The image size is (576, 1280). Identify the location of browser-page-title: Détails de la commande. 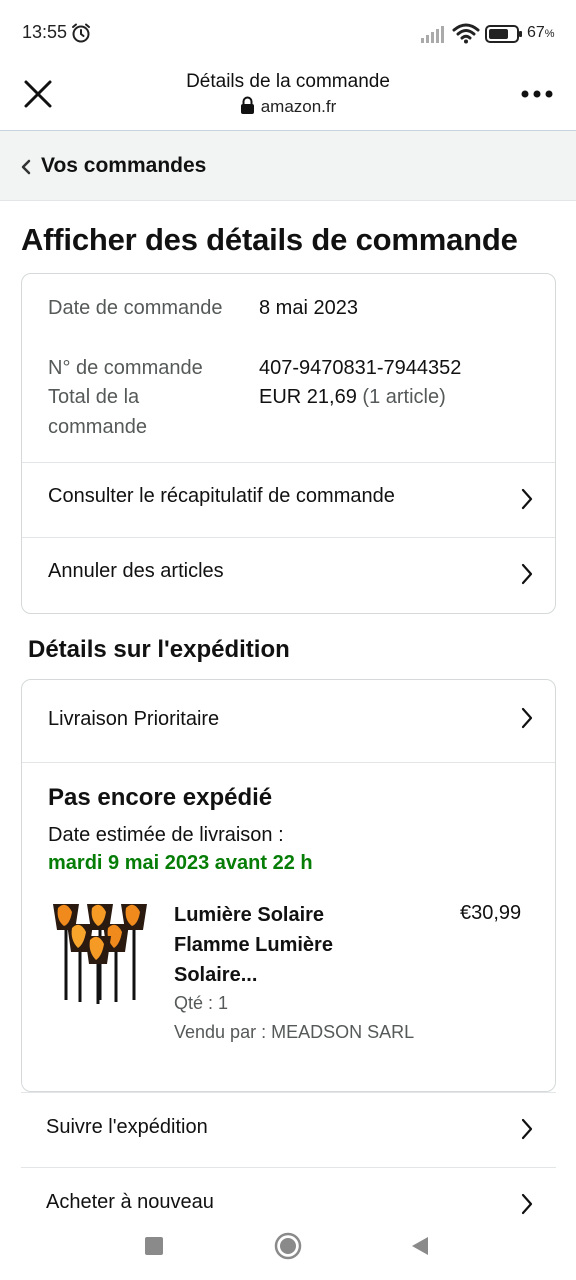
(288, 81).